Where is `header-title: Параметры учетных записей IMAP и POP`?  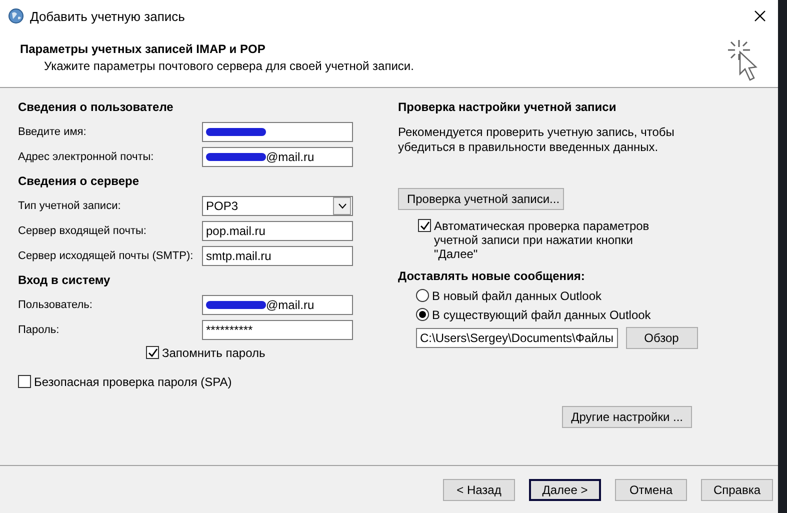
header-title: Параметры учетных записей IMAP и POP is located at coordinates (143, 49).